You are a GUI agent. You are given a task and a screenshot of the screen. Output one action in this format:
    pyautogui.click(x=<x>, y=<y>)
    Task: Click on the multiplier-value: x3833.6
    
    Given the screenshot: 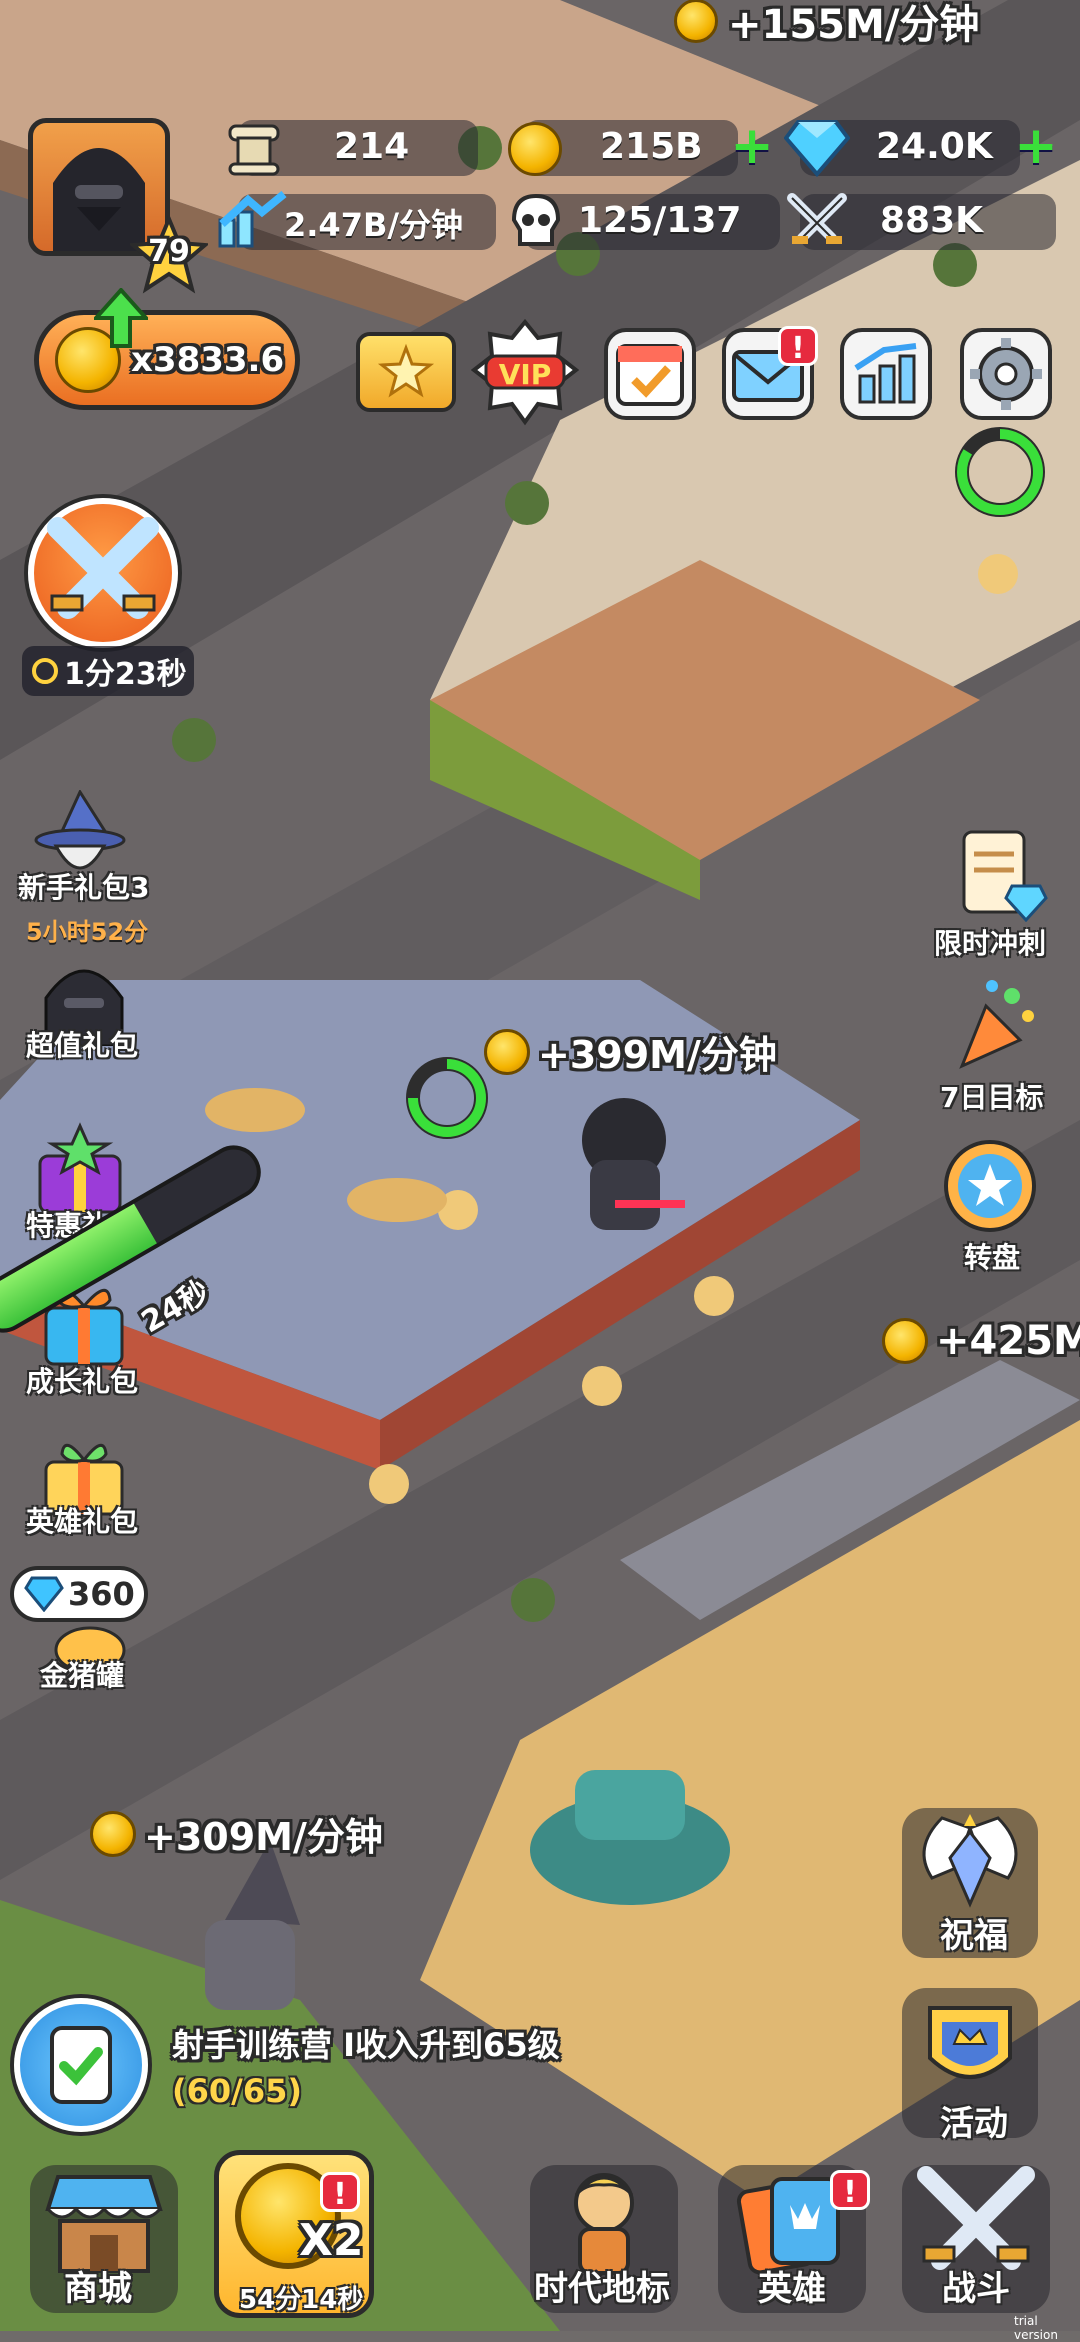 What is the action you would take?
    pyautogui.click(x=208, y=360)
    